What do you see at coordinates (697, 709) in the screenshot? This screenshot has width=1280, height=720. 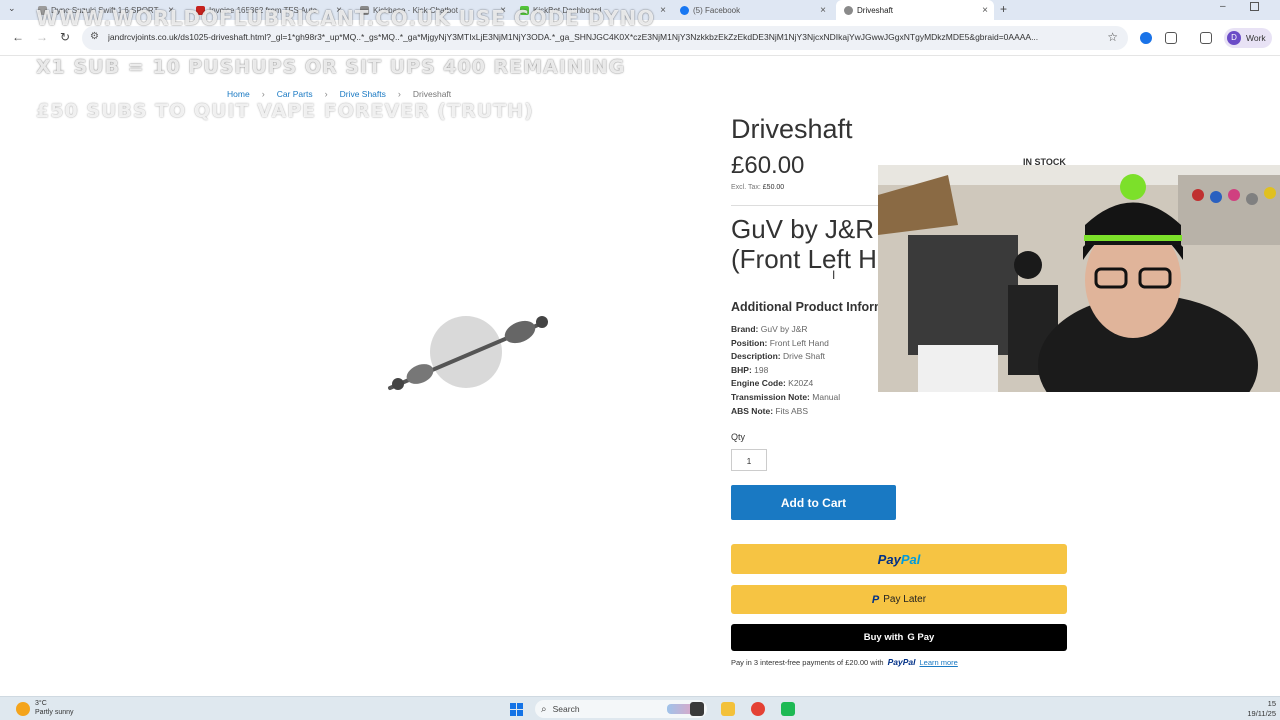 I see `task-view-icon` at bounding box center [697, 709].